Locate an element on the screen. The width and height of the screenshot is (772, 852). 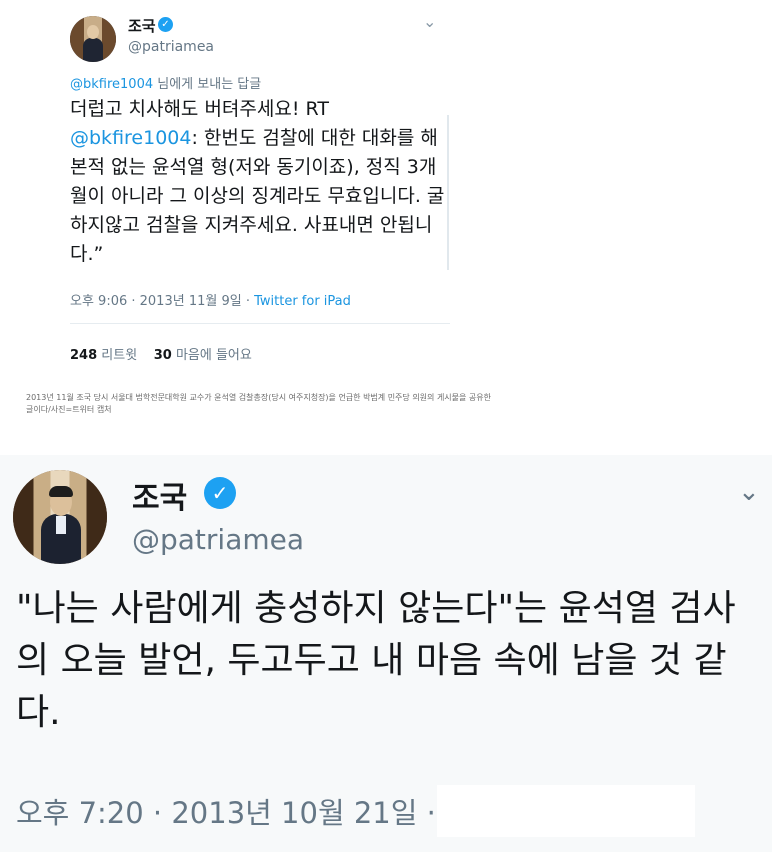
reply-context: @bkfire1004 님에게 보내는 답글 is located at coordinates (165, 82).